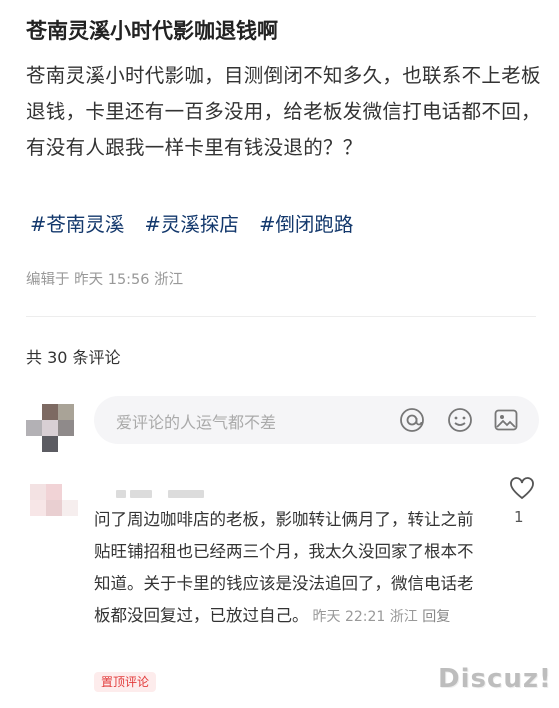 The width and height of the screenshot is (559, 708). I want to click on tag-link: #灵溪探店, so click(192, 224).